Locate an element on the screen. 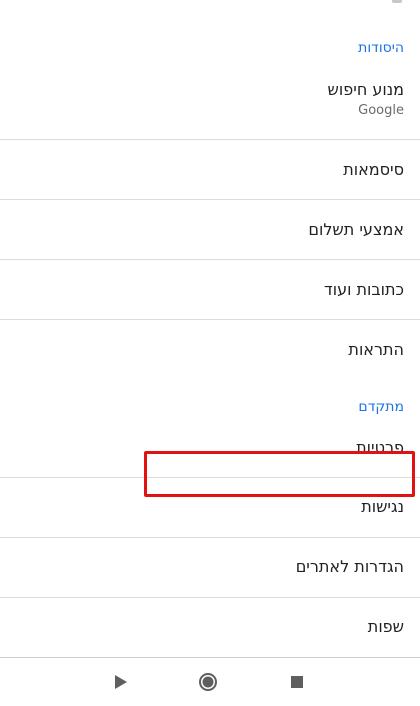 The height and width of the screenshot is (706, 420). settings-item-languages: שפות is located at coordinates (210, 626).